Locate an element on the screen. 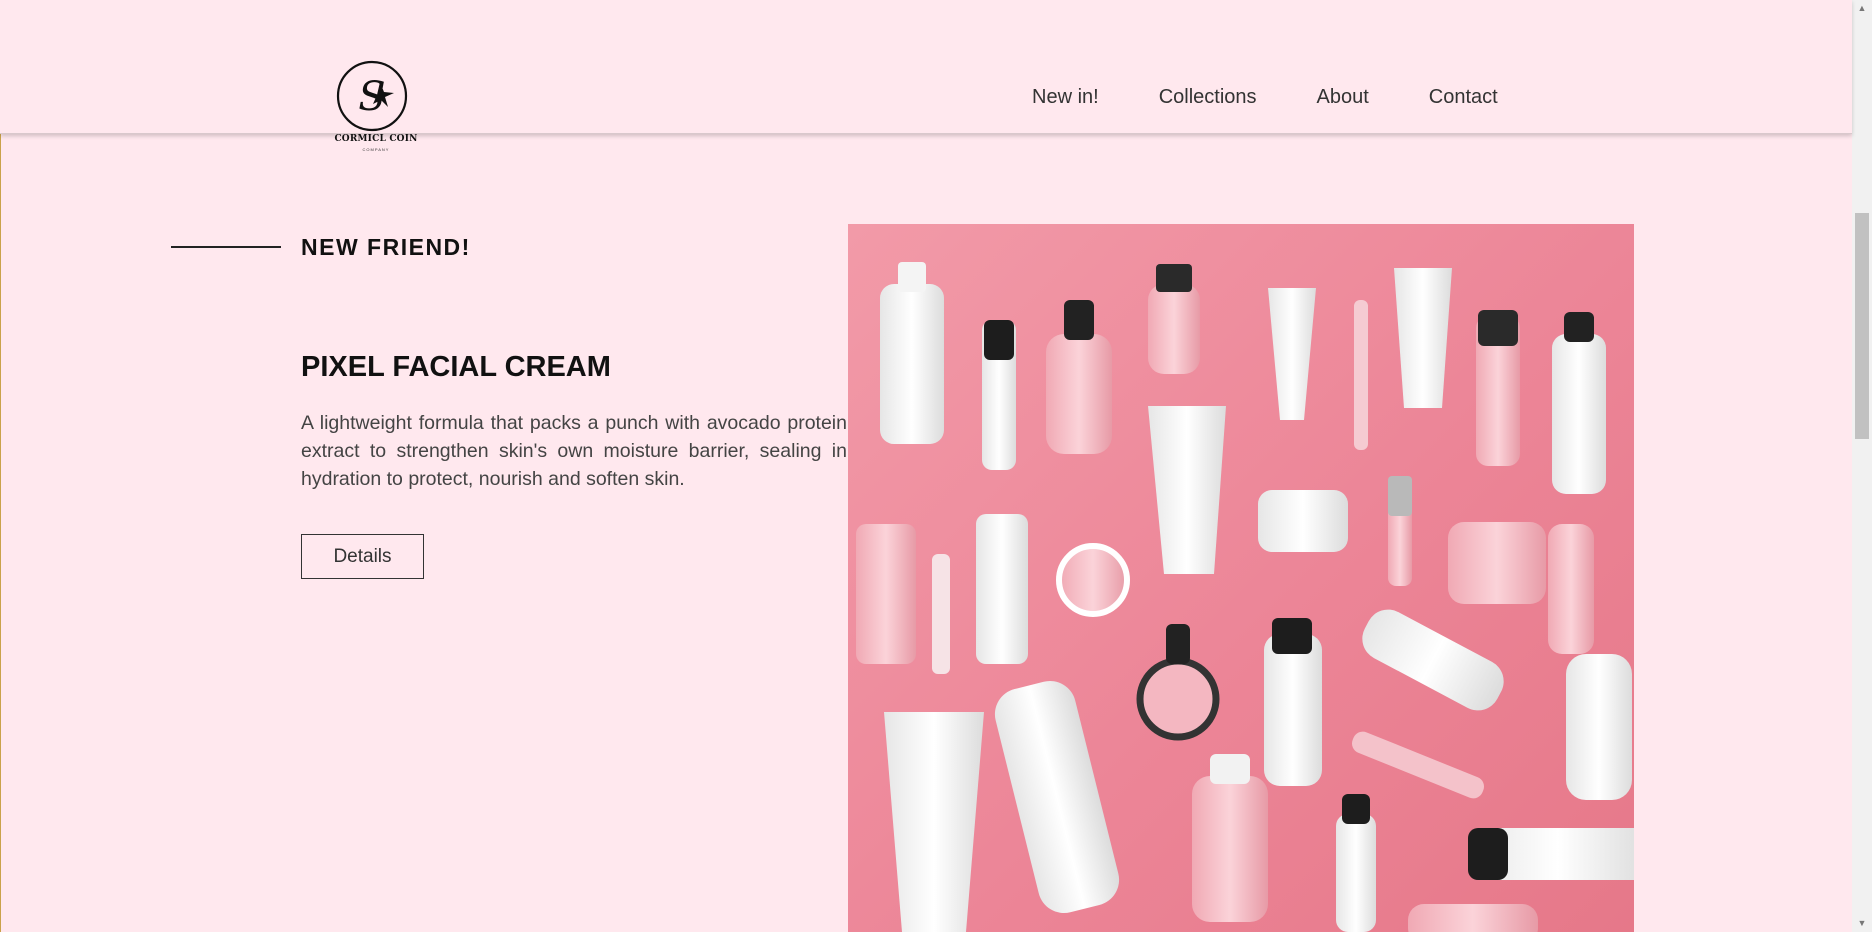 This screenshot has height=932, width=1872. brand-logo: S CORMICL COIN COMPANY is located at coordinates (375, 107).